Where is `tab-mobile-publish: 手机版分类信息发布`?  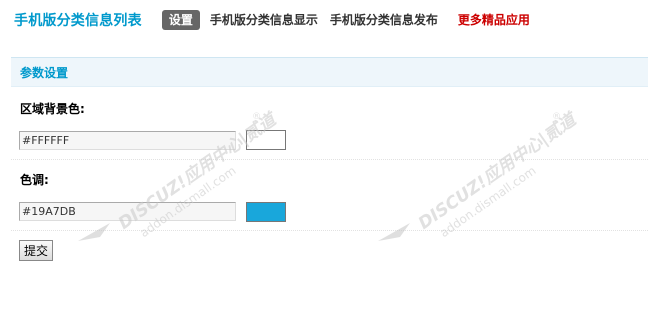 tab-mobile-publish: 手机版分类信息发布 is located at coordinates (384, 20).